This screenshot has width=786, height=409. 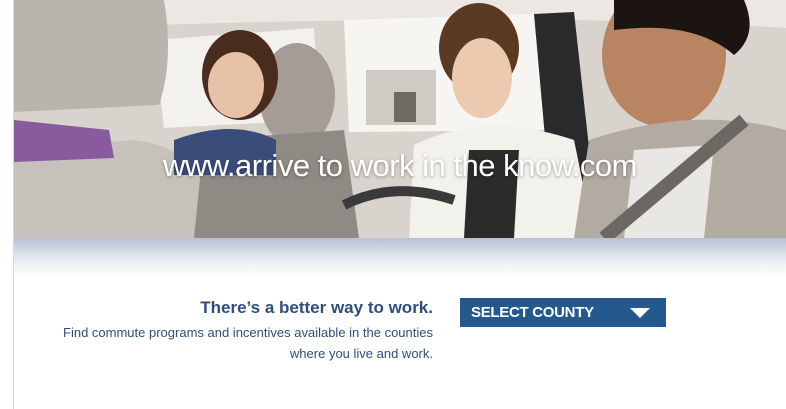 What do you see at coordinates (640, 313) in the screenshot?
I see `triangle-down-icon` at bounding box center [640, 313].